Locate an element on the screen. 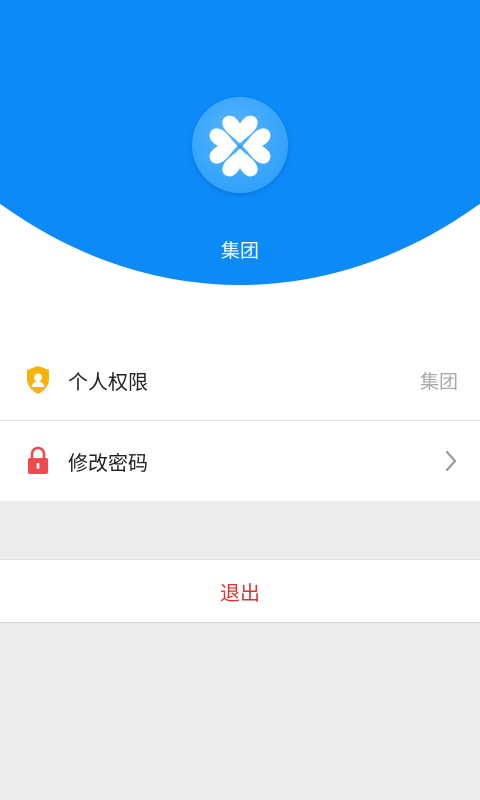 The image size is (480, 800). lock-icon is located at coordinates (38, 461).